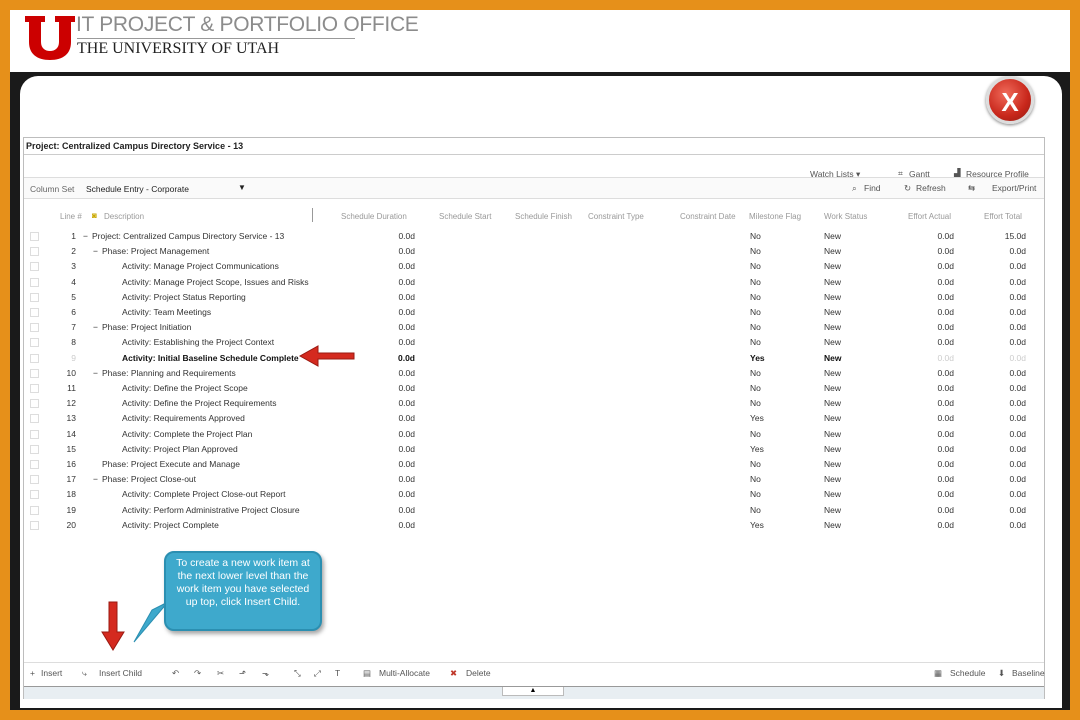  What do you see at coordinates (1014, 188) in the screenshot?
I see `export-print-button: Export/Print` at bounding box center [1014, 188].